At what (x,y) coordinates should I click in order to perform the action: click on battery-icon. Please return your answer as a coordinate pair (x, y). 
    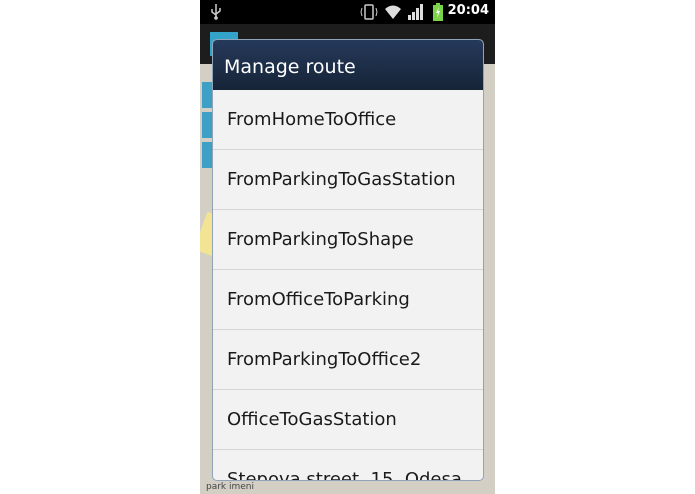
    Looking at the image, I should click on (438, 14).